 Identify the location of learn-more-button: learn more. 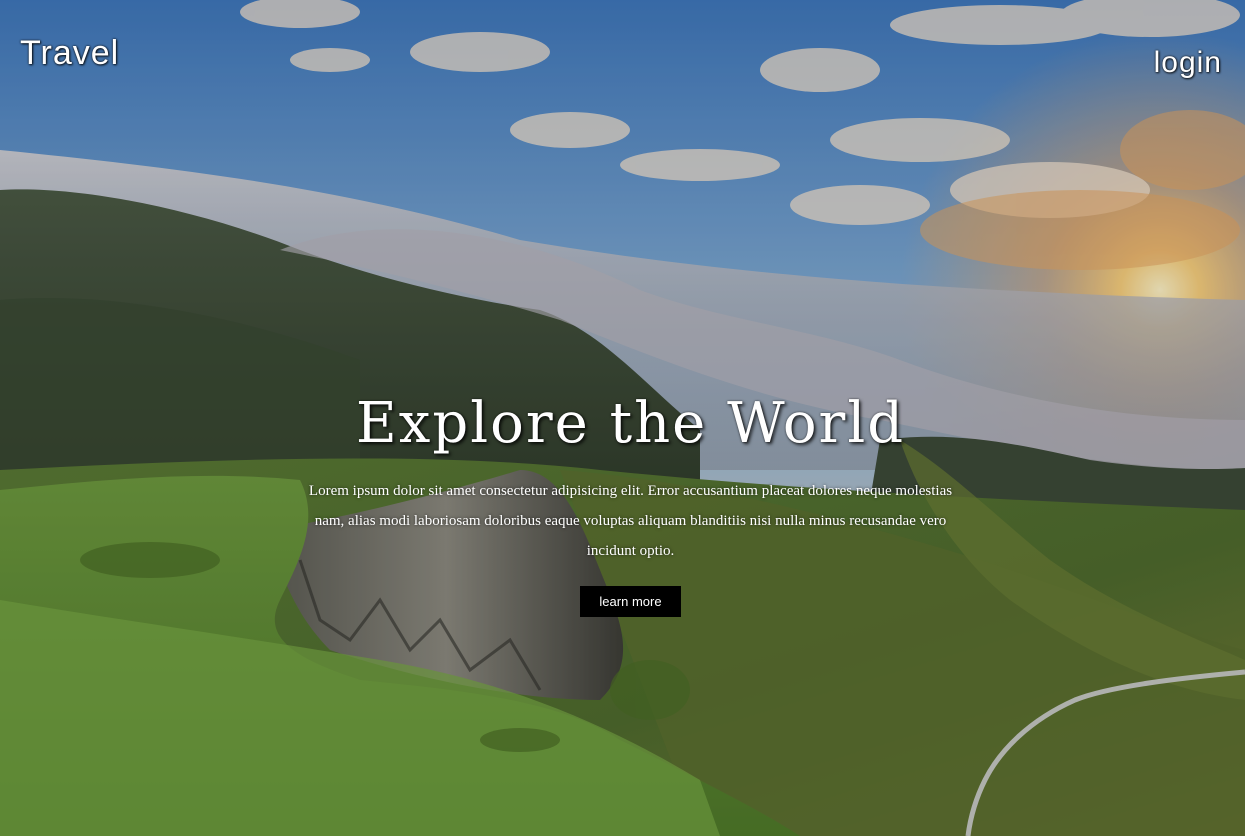
(630, 601).